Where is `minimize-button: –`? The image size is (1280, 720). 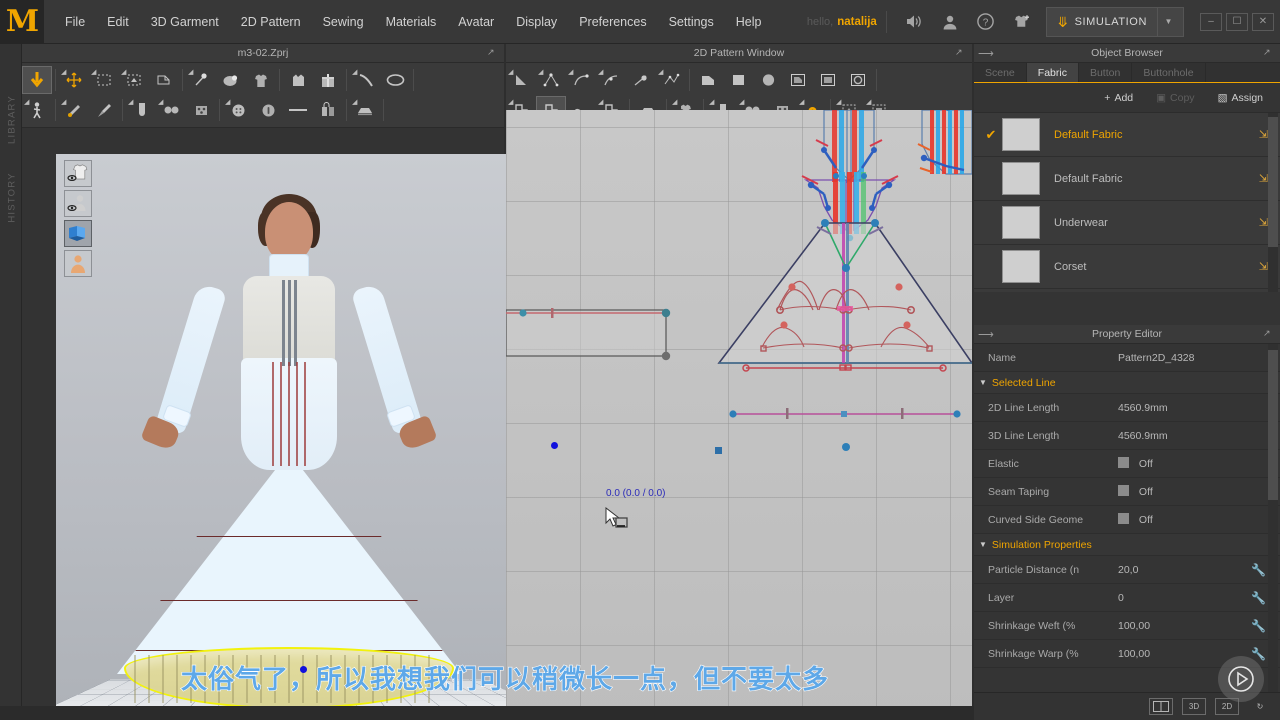 minimize-button: – is located at coordinates (1211, 21).